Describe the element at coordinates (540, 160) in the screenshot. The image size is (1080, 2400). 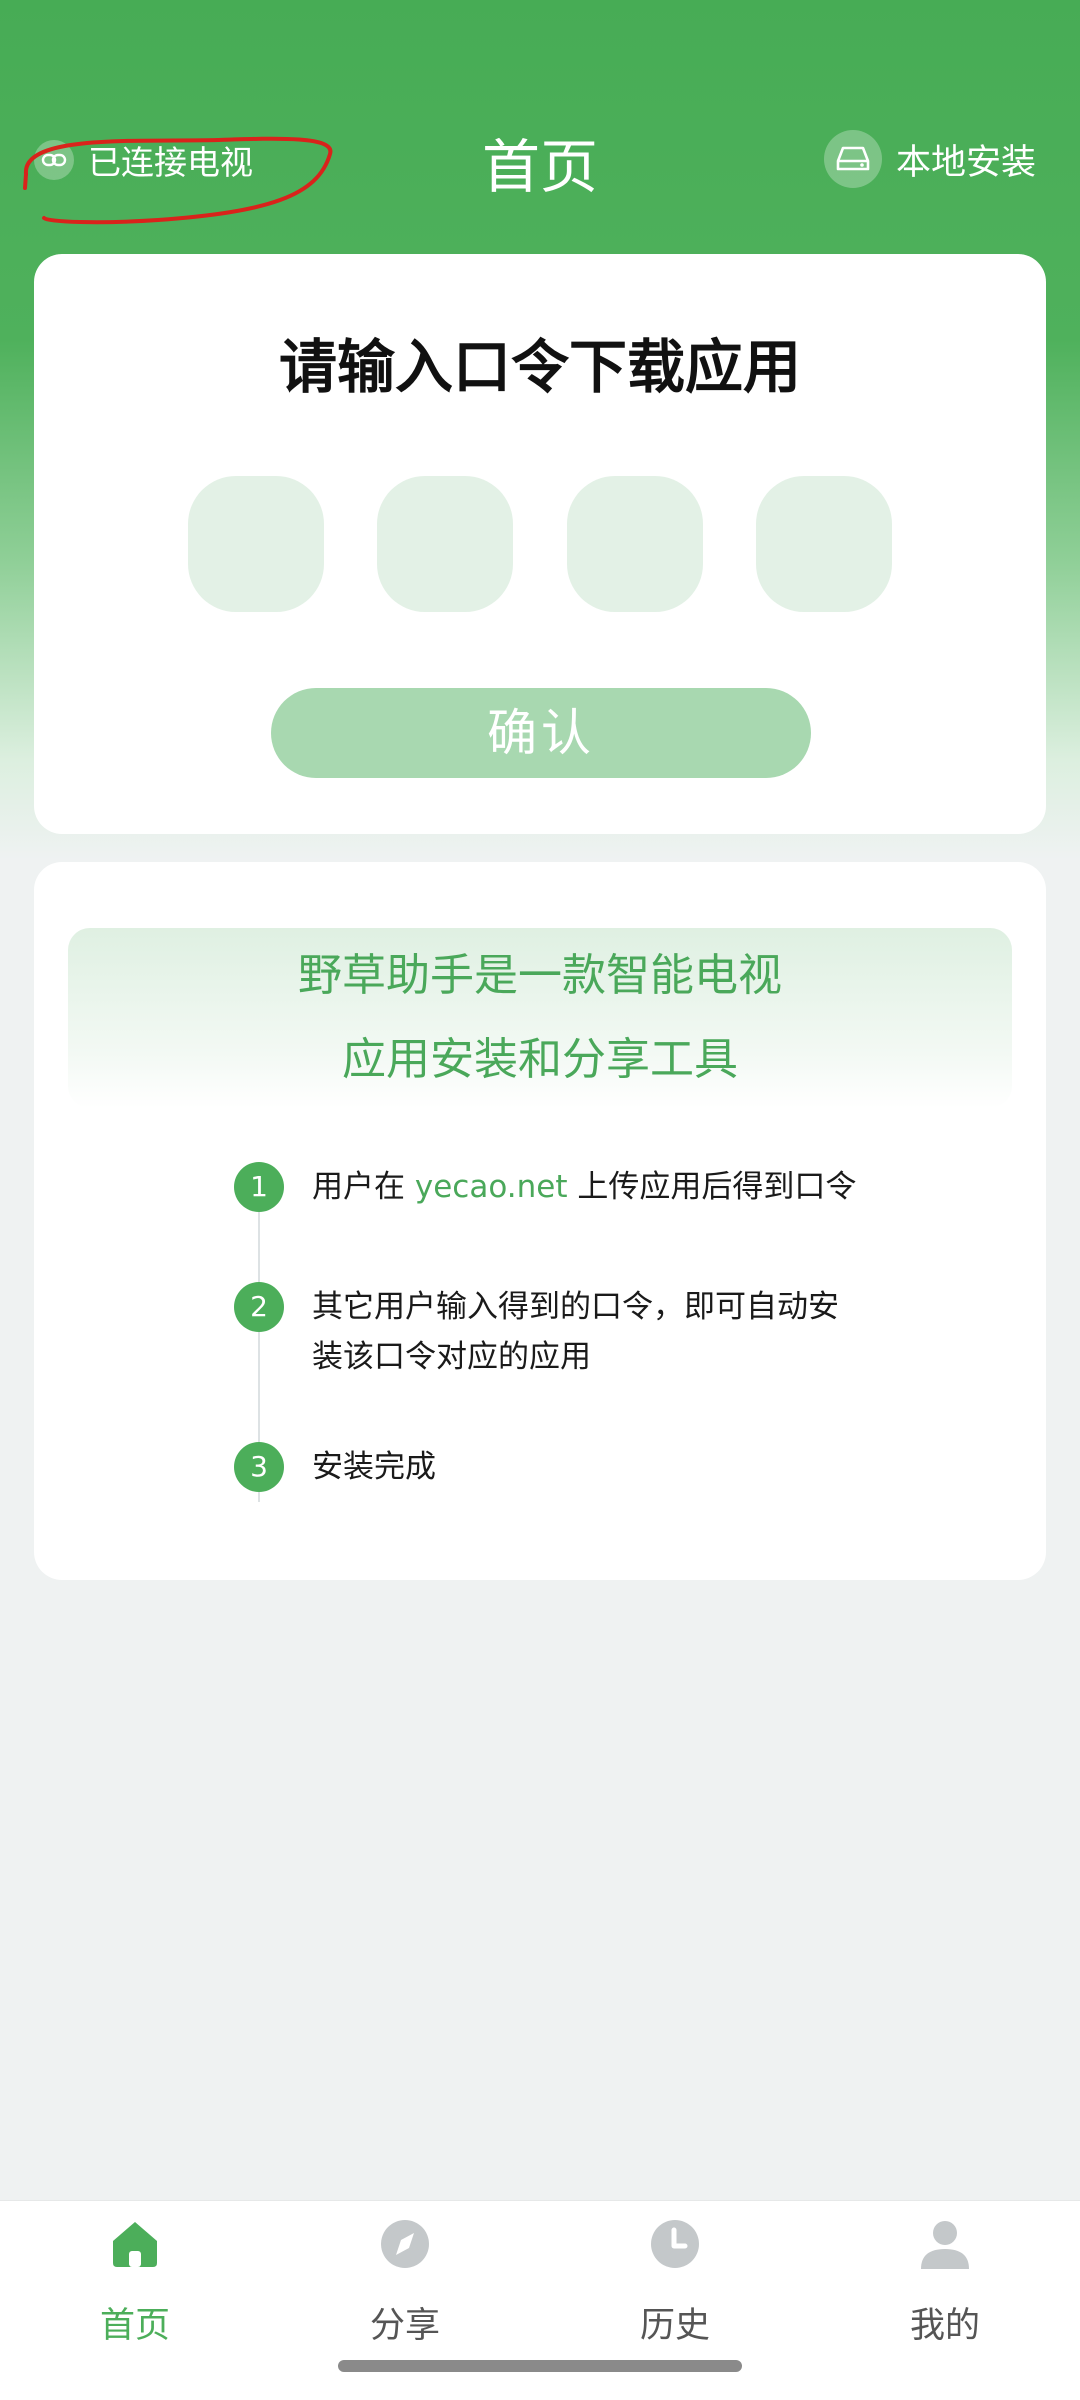
I see `top-bar: 已连接电视 首页 本地安装` at that location.